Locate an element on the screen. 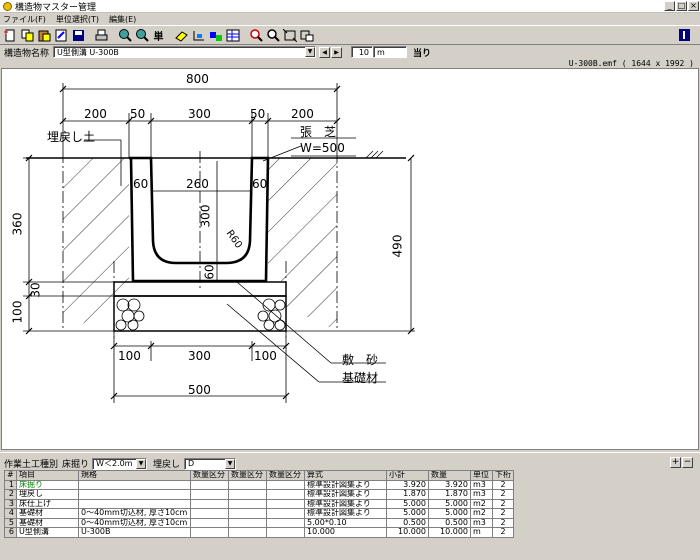 Image resolution: width=700 pixels, height=560 pixels. table-icon is located at coordinates (232, 35).